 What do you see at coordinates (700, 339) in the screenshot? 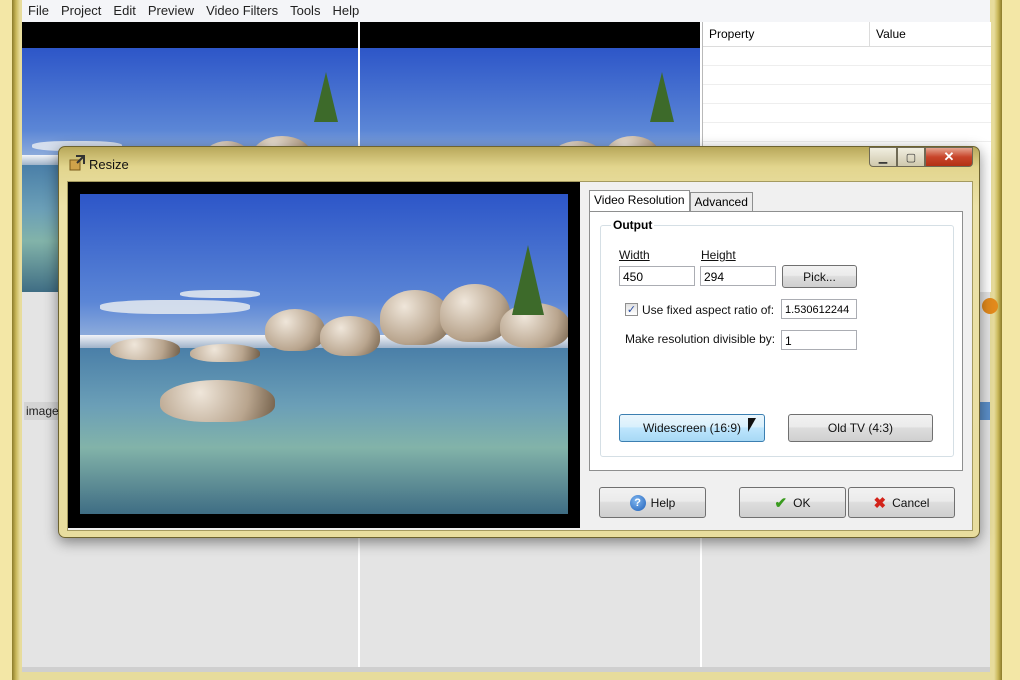
I see `divisible-label: Make resolution divisible by:` at bounding box center [700, 339].